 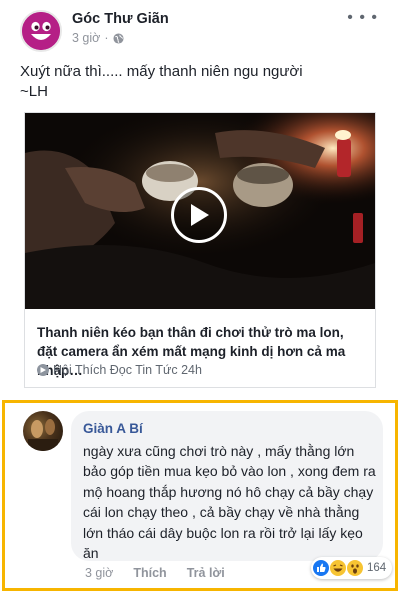 What do you see at coordinates (321, 568) in the screenshot?
I see `like-reaction-icon` at bounding box center [321, 568].